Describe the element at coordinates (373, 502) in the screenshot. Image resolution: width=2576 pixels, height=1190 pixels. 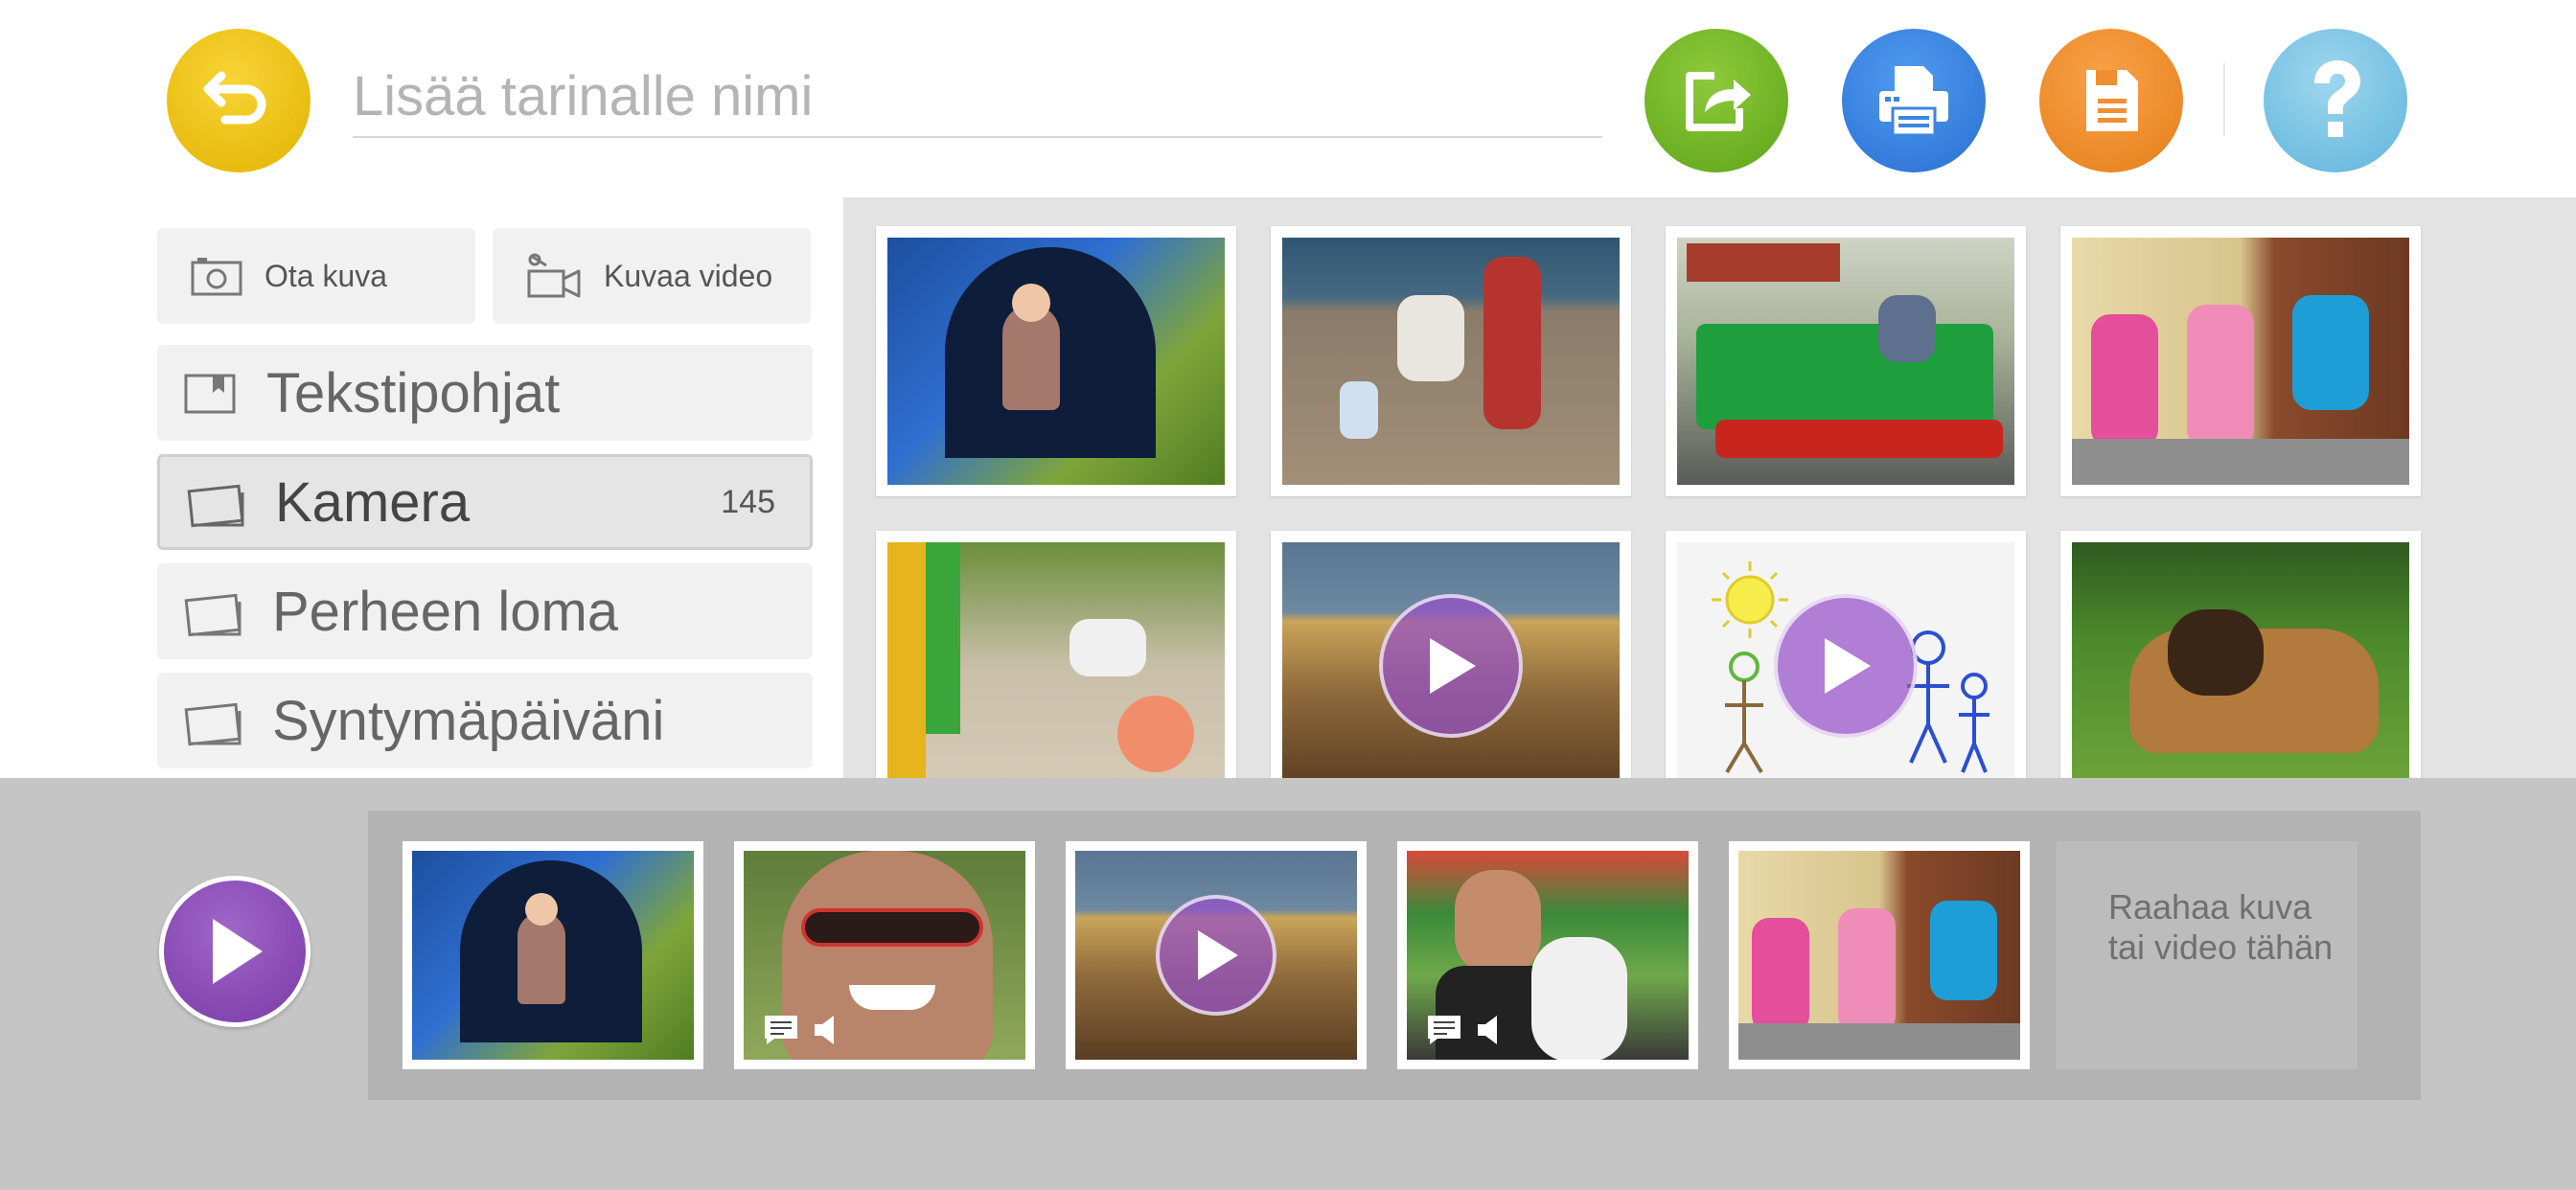
I see `sidebar-item-label: Kamera` at that location.